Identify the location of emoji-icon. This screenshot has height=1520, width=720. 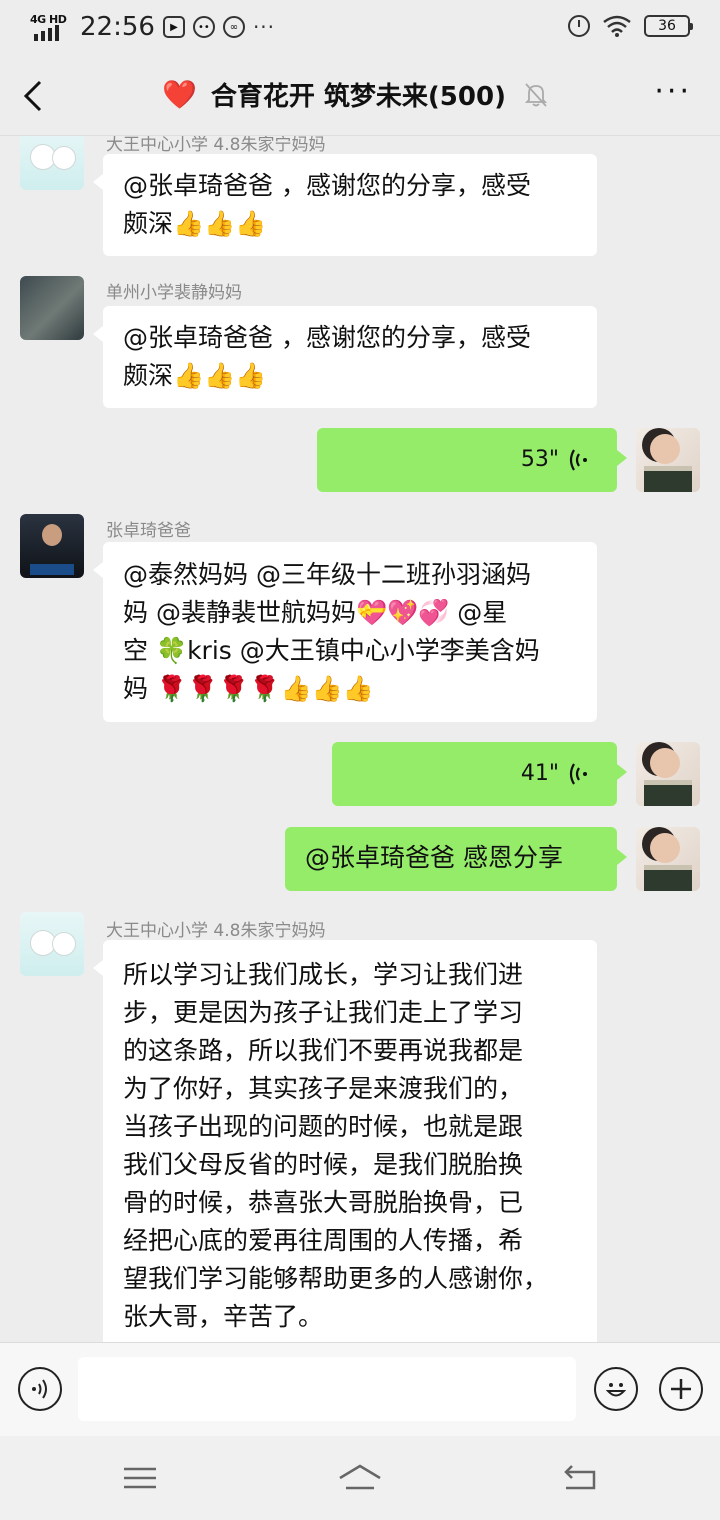
(616, 1390).